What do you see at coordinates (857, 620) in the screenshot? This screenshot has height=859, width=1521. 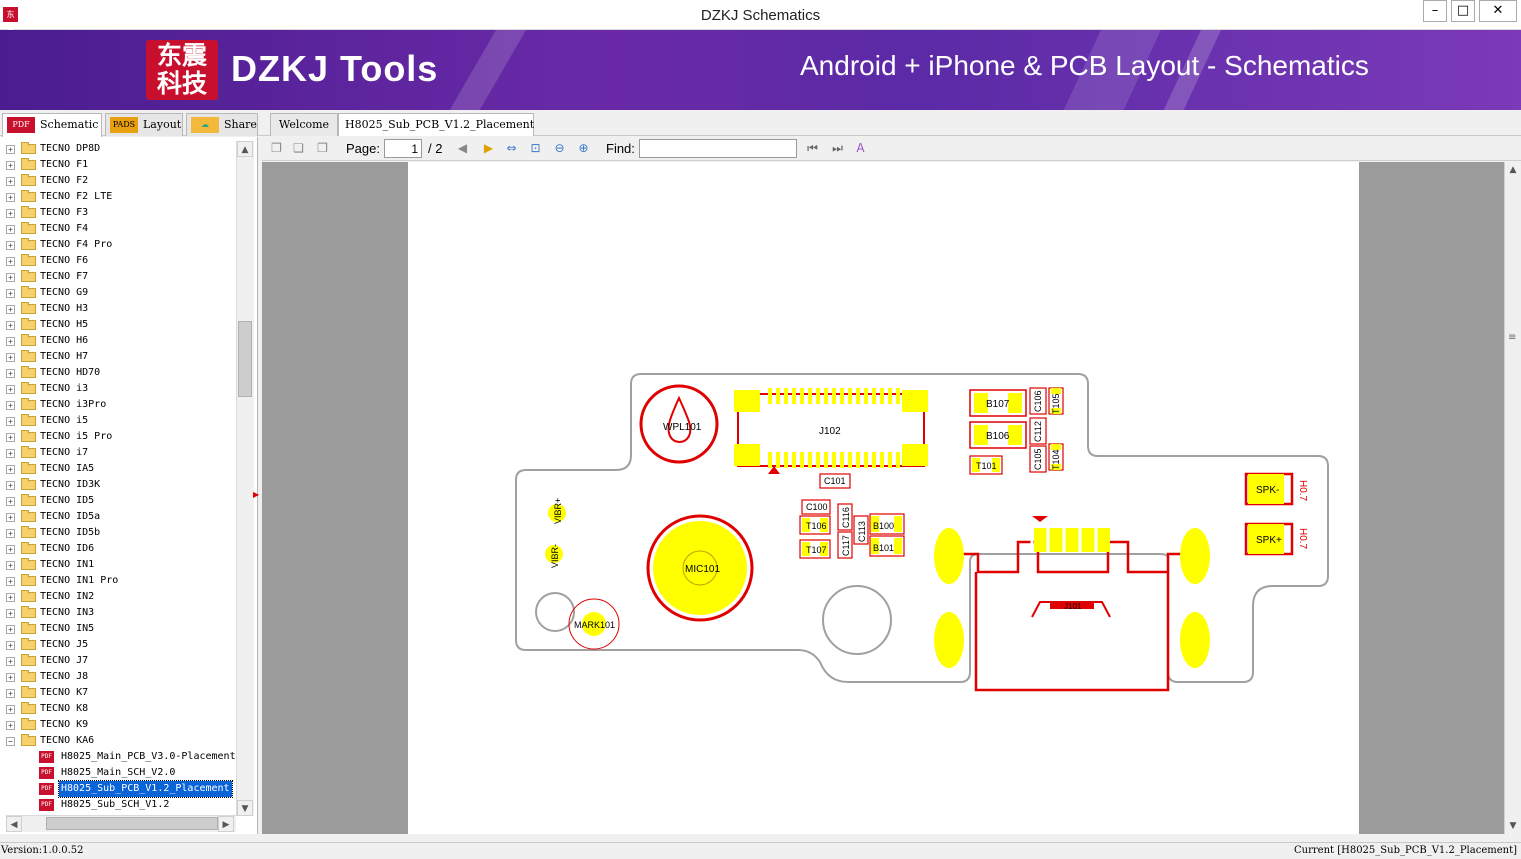 I see `mount-hole-right` at bounding box center [857, 620].